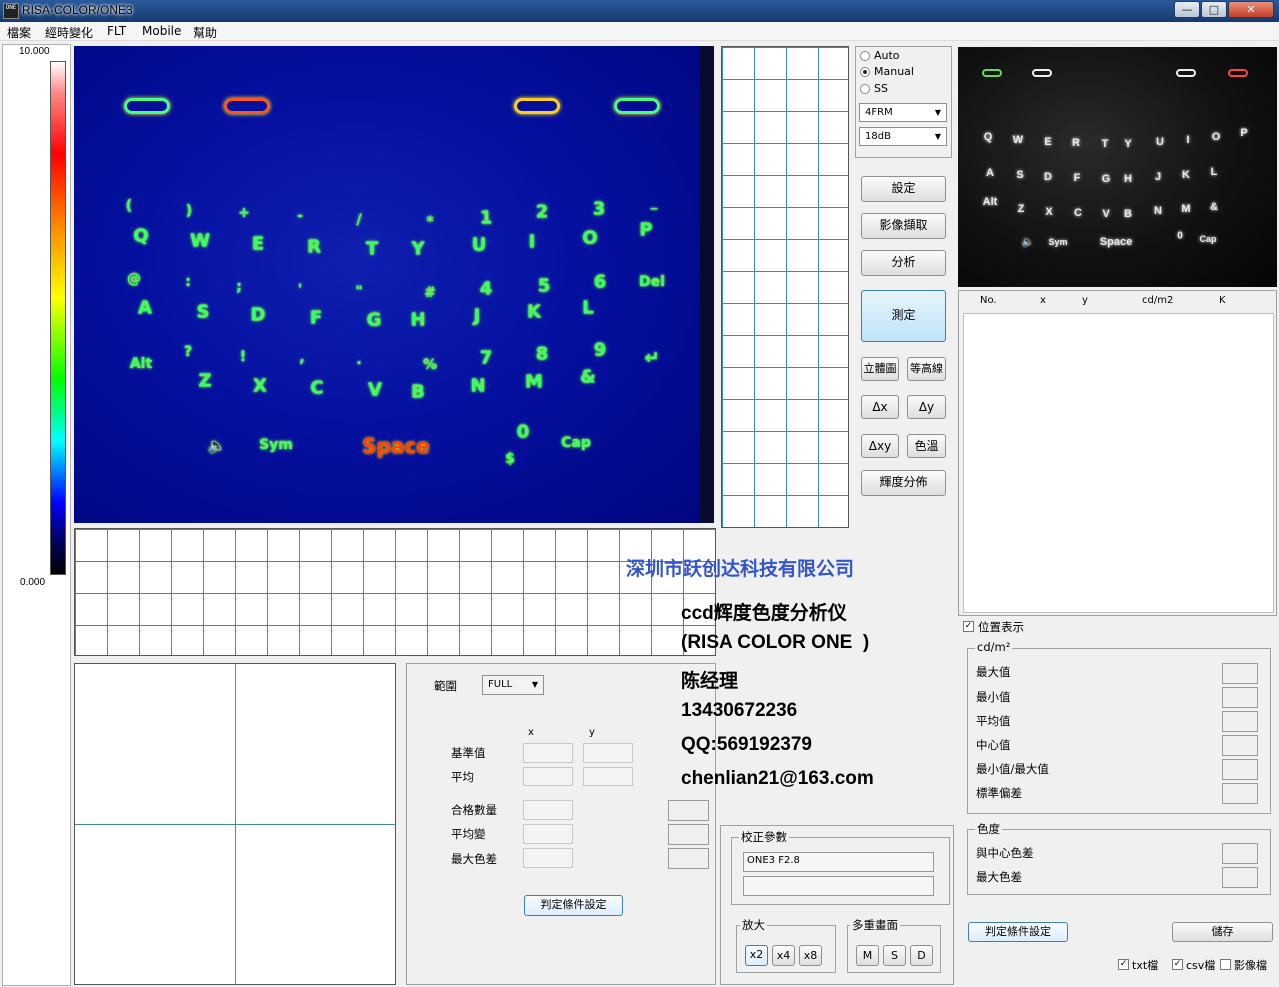 Image resolution: width=1279 pixels, height=987 pixels. I want to click on stat-label-center-diff: 與中心色差, so click(1005, 853).